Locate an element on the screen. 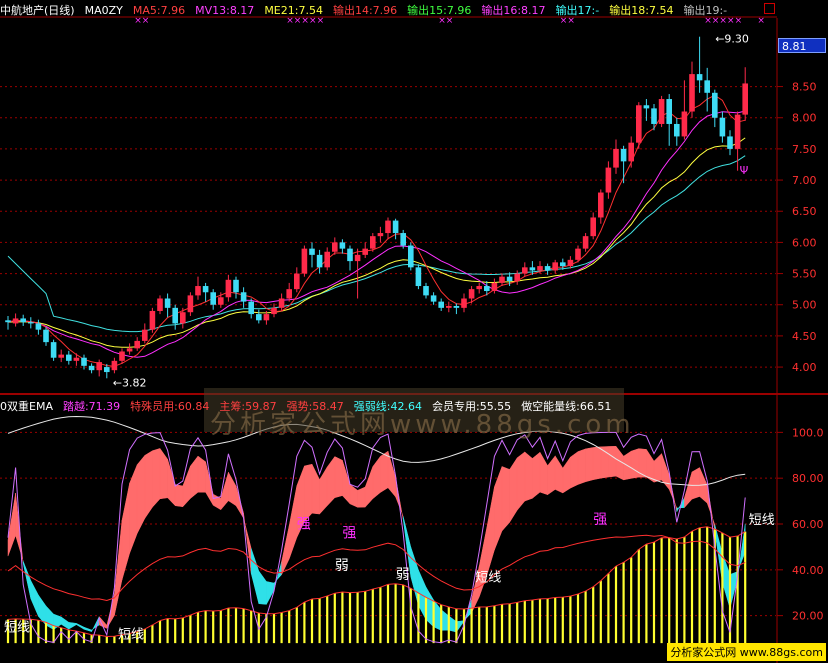 This screenshot has height=663, width=828. price-legend-item-7: 输出16:8.17 is located at coordinates (513, 10).